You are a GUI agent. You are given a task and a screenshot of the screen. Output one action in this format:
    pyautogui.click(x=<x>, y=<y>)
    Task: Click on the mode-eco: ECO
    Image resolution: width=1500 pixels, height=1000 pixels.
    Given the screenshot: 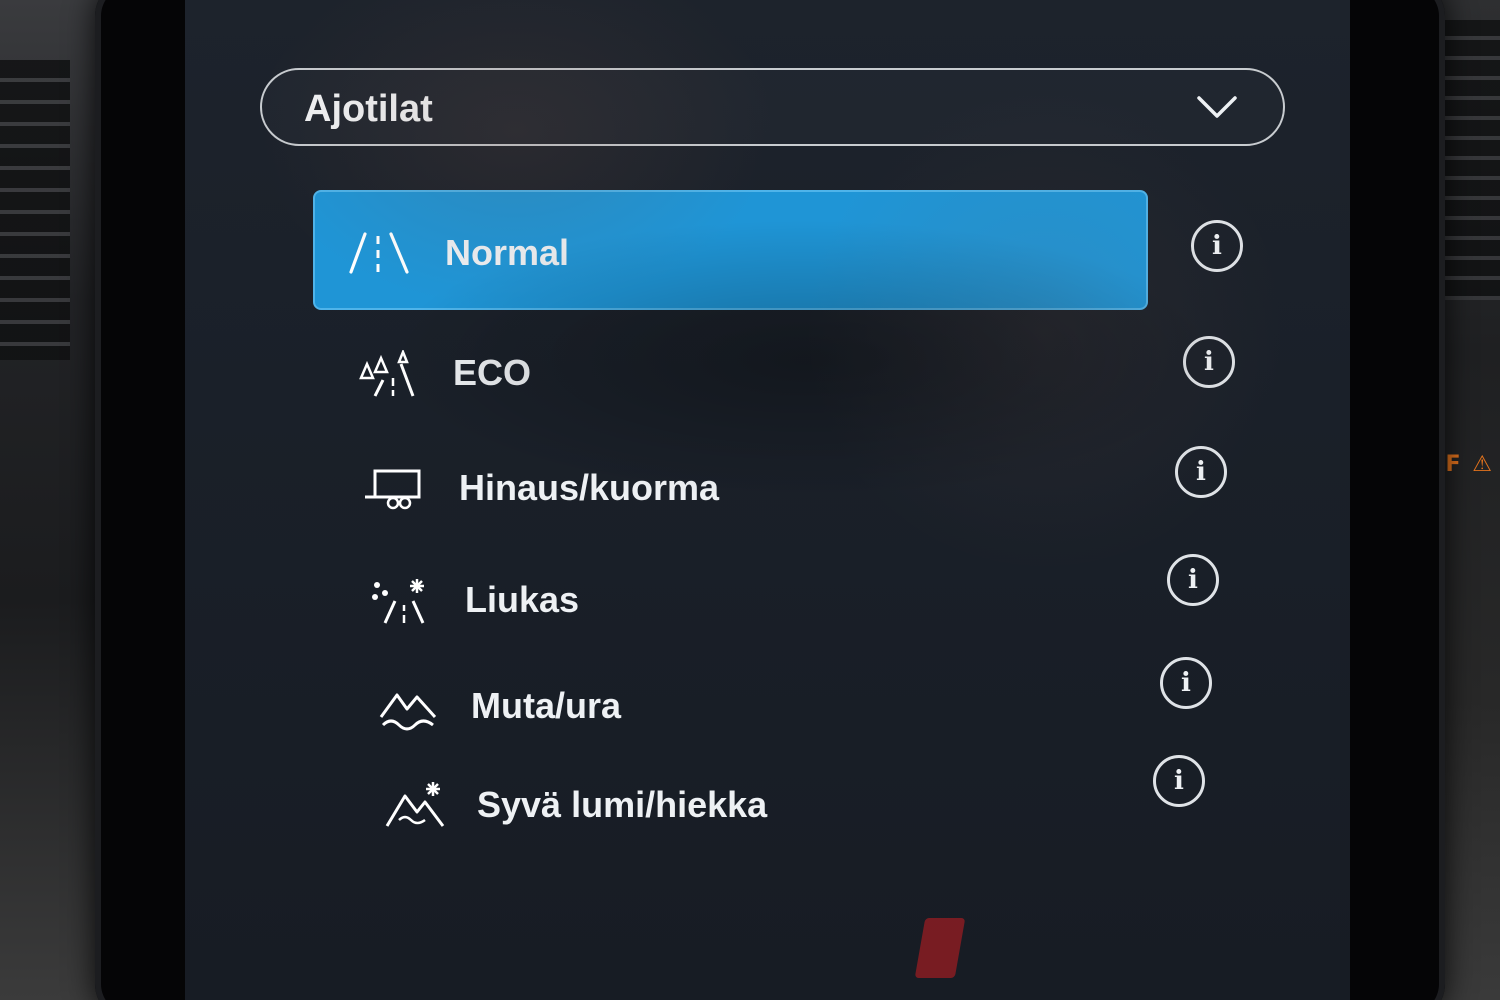 What is the action you would take?
    pyautogui.click(x=663, y=370)
    